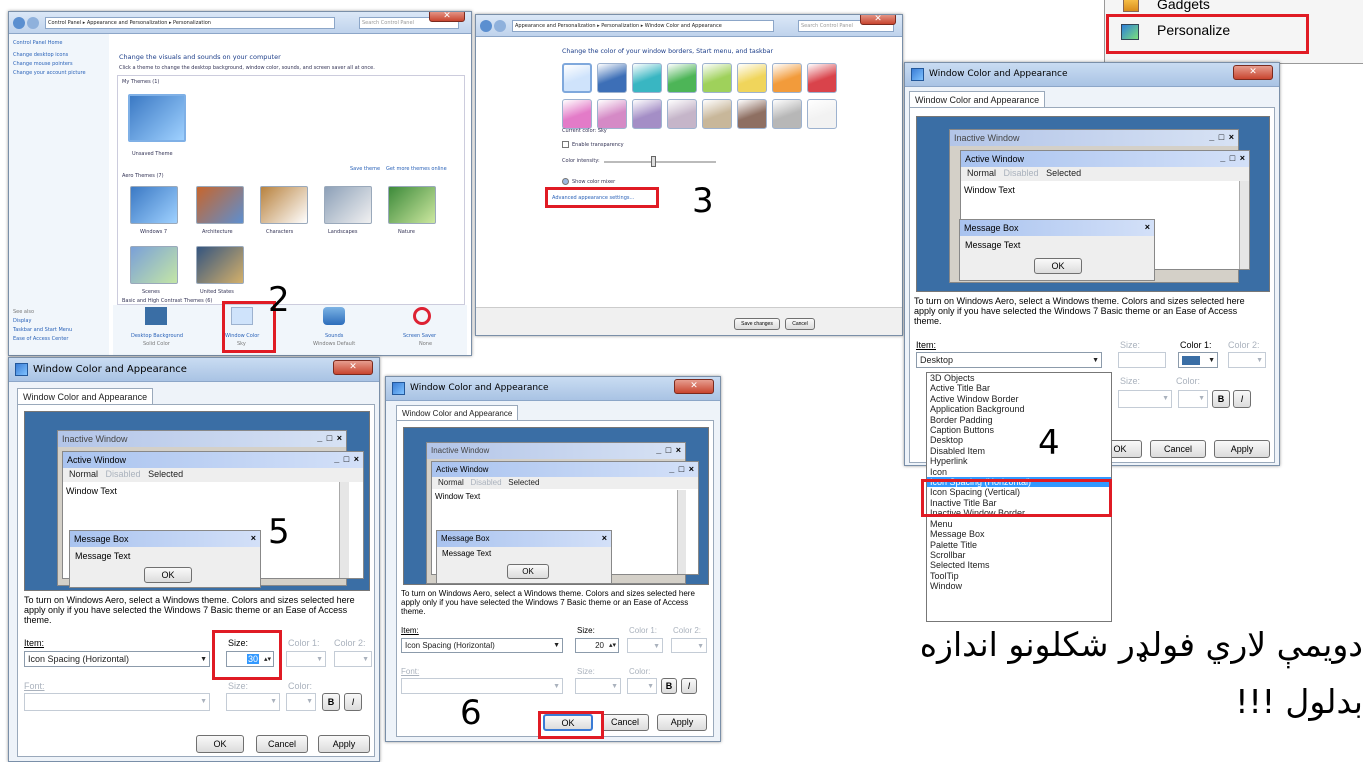 The image size is (1363, 762). I want to click on save-theme-link: Save theme, so click(365, 169).